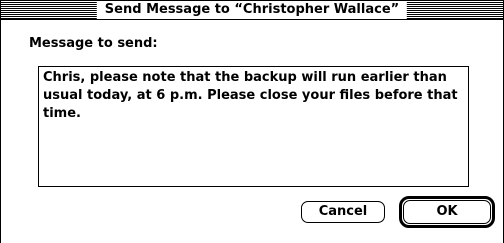 Image resolution: width=504 pixels, height=243 pixels. I want to click on dialog-title: Send Message to “Christopher Wallace”, so click(252, 10).